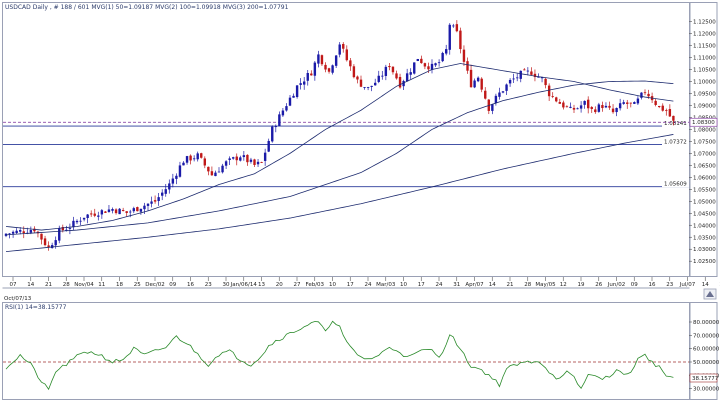  I want to click on time-tick-label: 10, so click(332, 285).